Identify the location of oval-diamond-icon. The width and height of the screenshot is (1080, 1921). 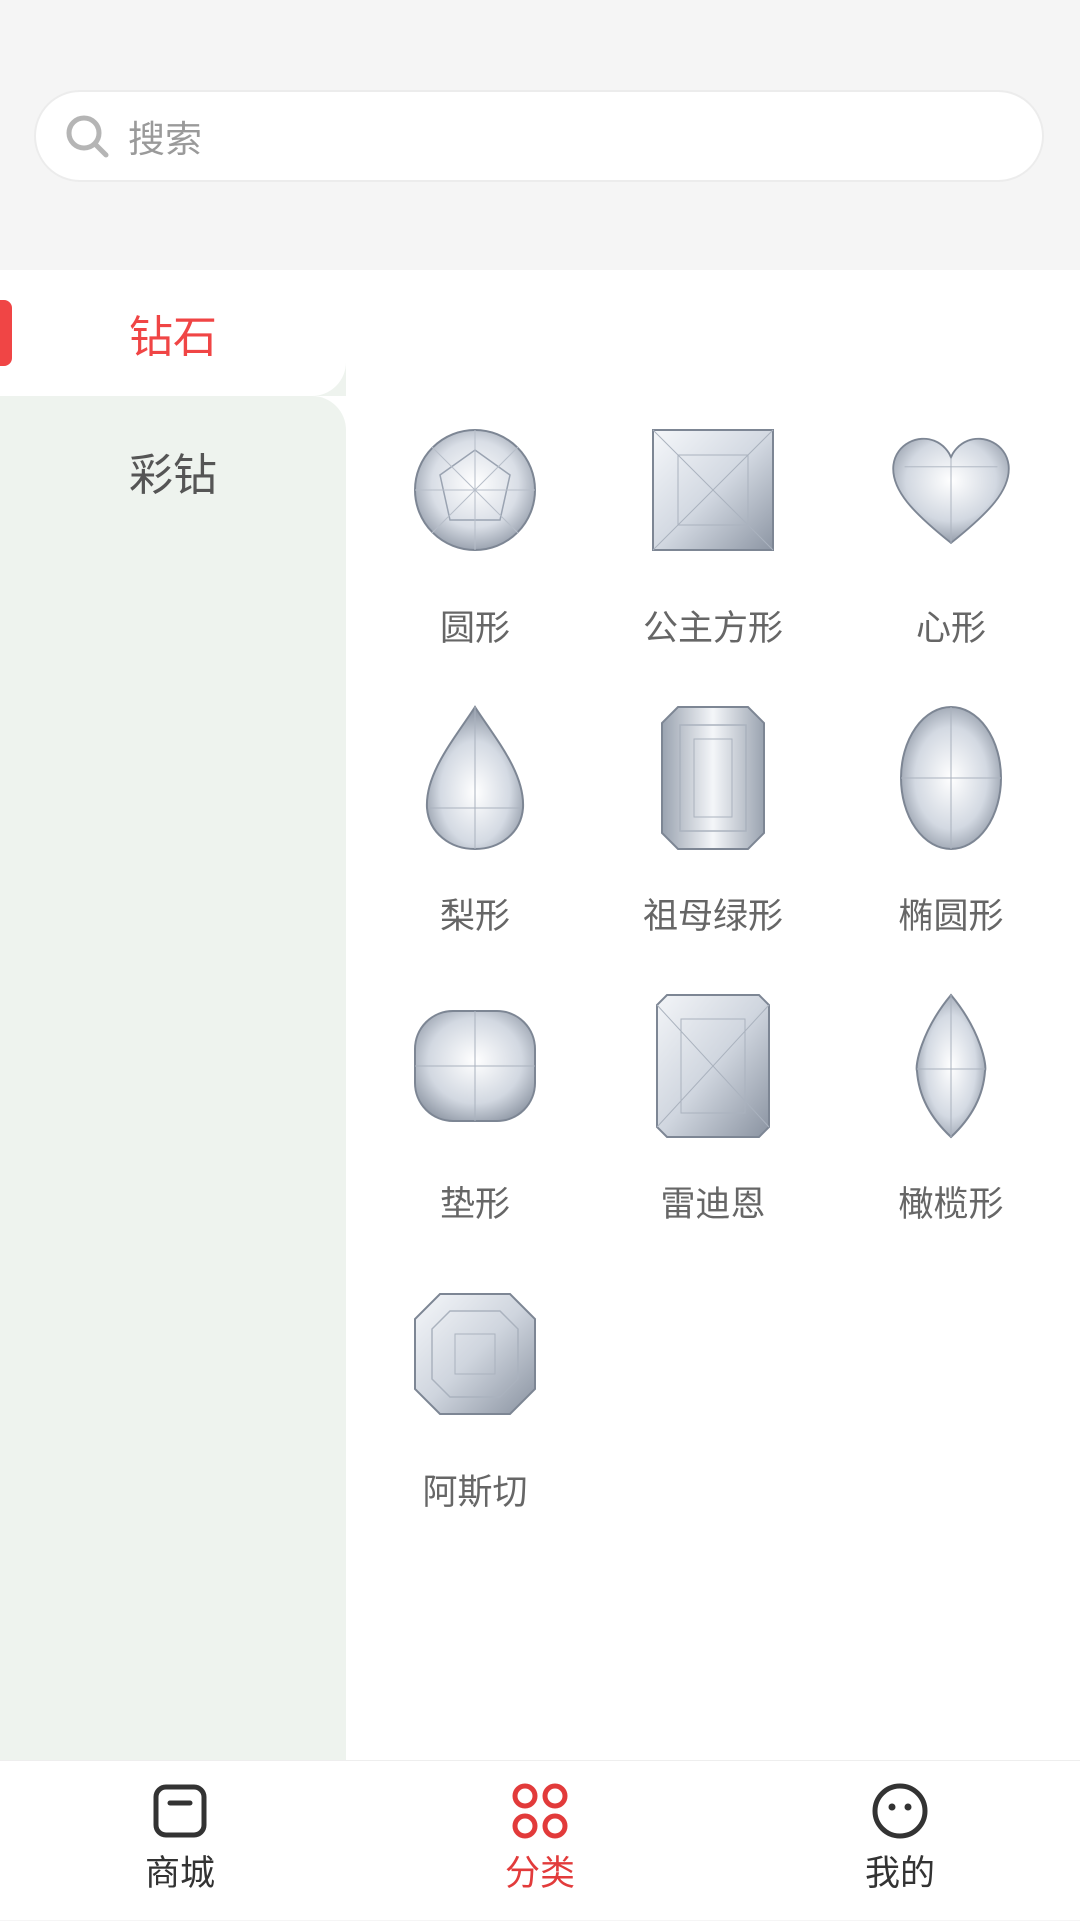
(951, 778).